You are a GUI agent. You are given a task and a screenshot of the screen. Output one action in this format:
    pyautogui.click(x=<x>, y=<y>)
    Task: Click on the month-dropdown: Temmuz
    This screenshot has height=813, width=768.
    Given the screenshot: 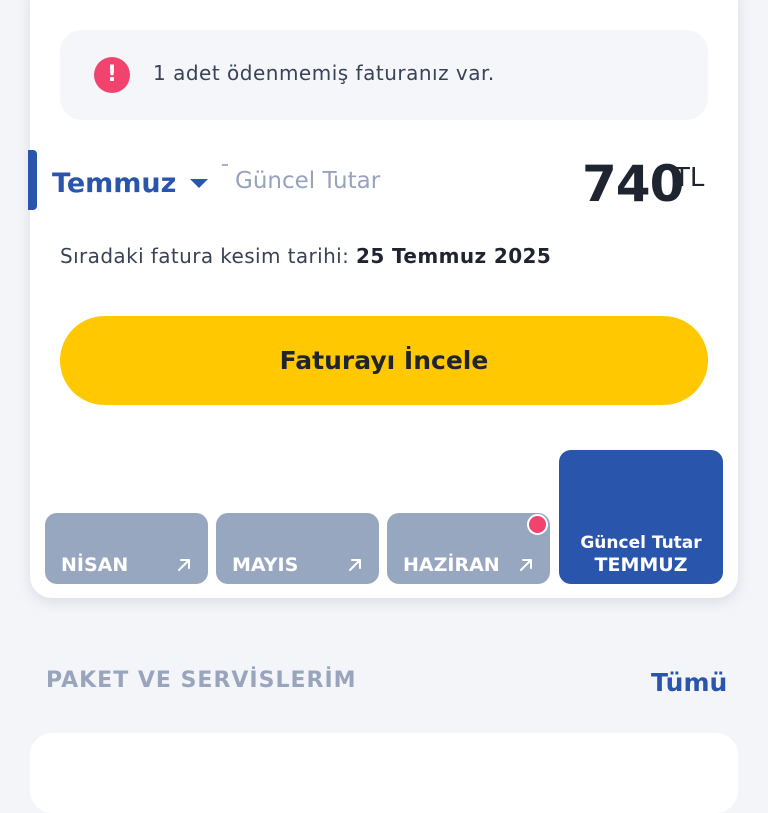 What is the action you would take?
    pyautogui.click(x=130, y=183)
    